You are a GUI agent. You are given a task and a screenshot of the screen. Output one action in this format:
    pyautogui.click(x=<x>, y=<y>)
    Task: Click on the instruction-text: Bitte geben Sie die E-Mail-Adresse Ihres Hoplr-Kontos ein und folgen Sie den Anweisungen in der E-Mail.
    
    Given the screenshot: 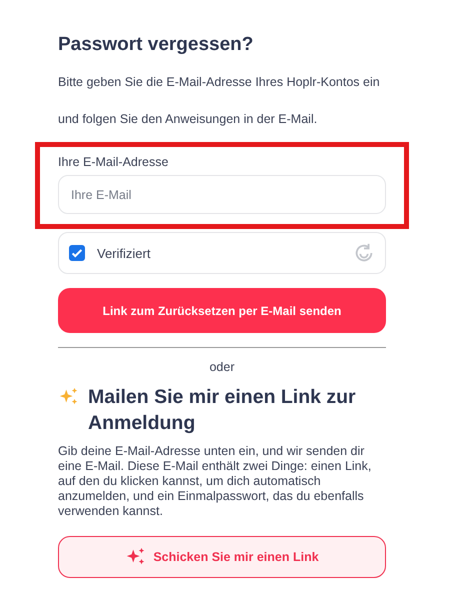 What is the action you would take?
    pyautogui.click(x=219, y=101)
    